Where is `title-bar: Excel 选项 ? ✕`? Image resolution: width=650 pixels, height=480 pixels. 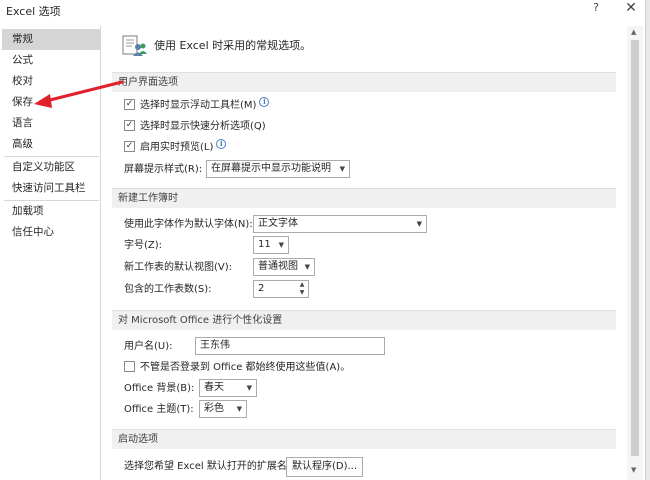 title-bar: Excel 选项 ? ✕ is located at coordinates (325, 10).